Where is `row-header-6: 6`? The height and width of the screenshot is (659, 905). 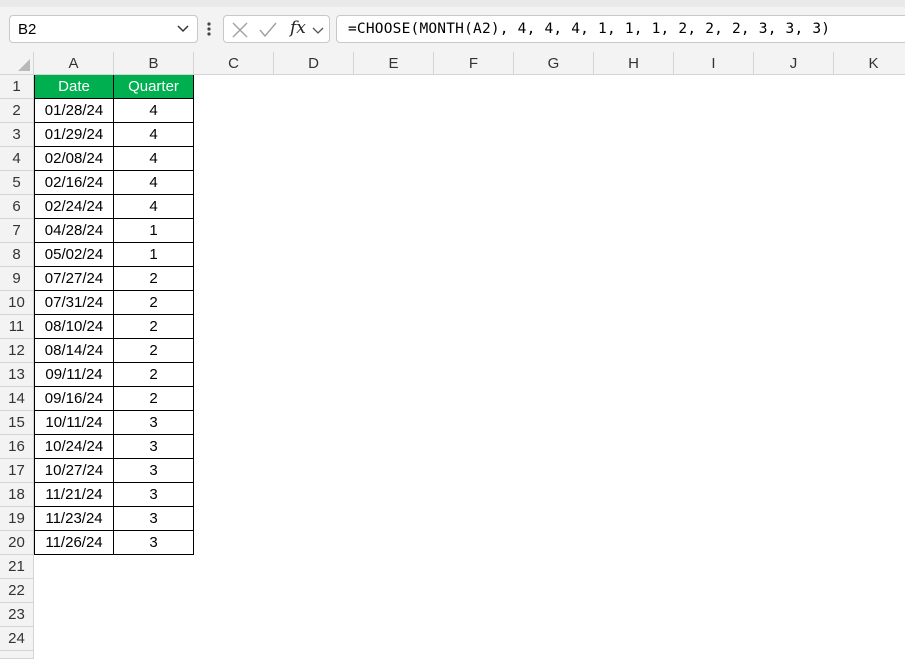
row-header-6: 6 is located at coordinates (17, 207).